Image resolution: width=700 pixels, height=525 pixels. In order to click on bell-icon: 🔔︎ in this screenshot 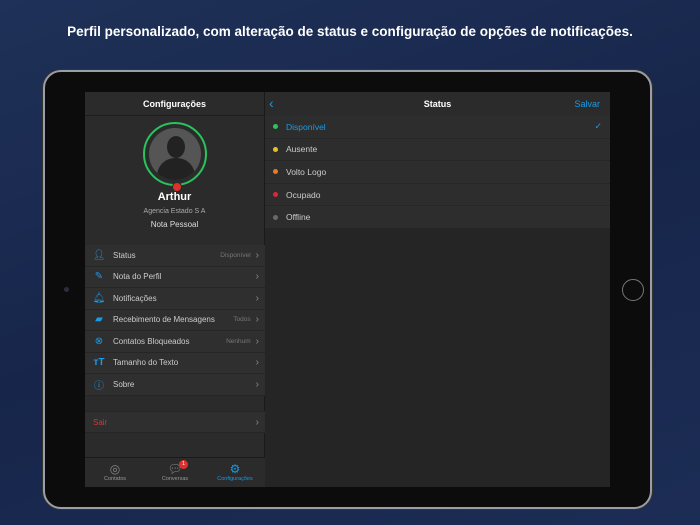, I will do `click(99, 298)`.